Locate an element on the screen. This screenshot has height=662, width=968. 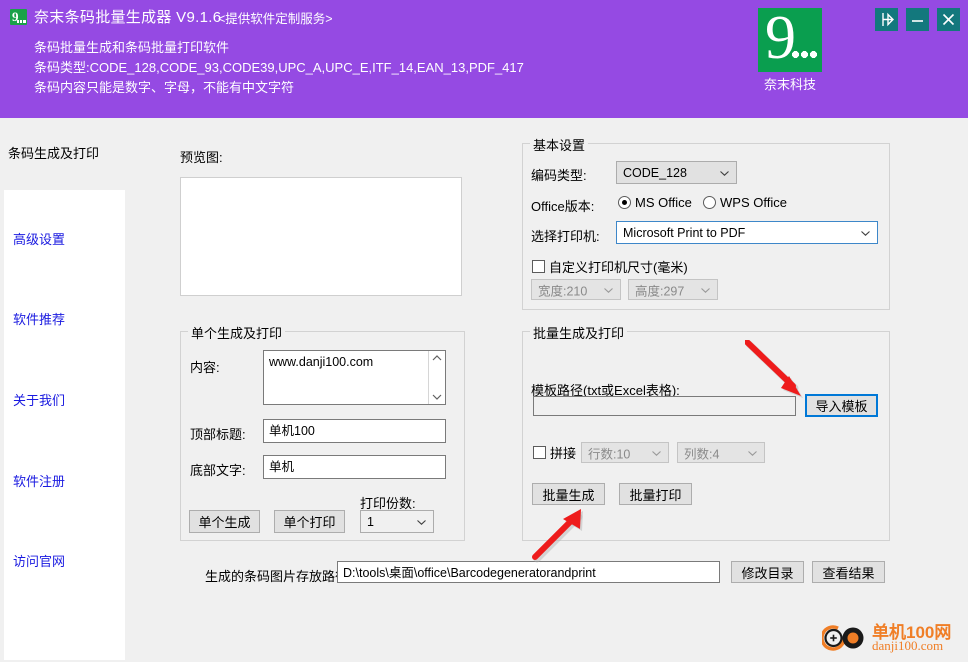
company-name: 奈末科技 is located at coordinates (789, 84).